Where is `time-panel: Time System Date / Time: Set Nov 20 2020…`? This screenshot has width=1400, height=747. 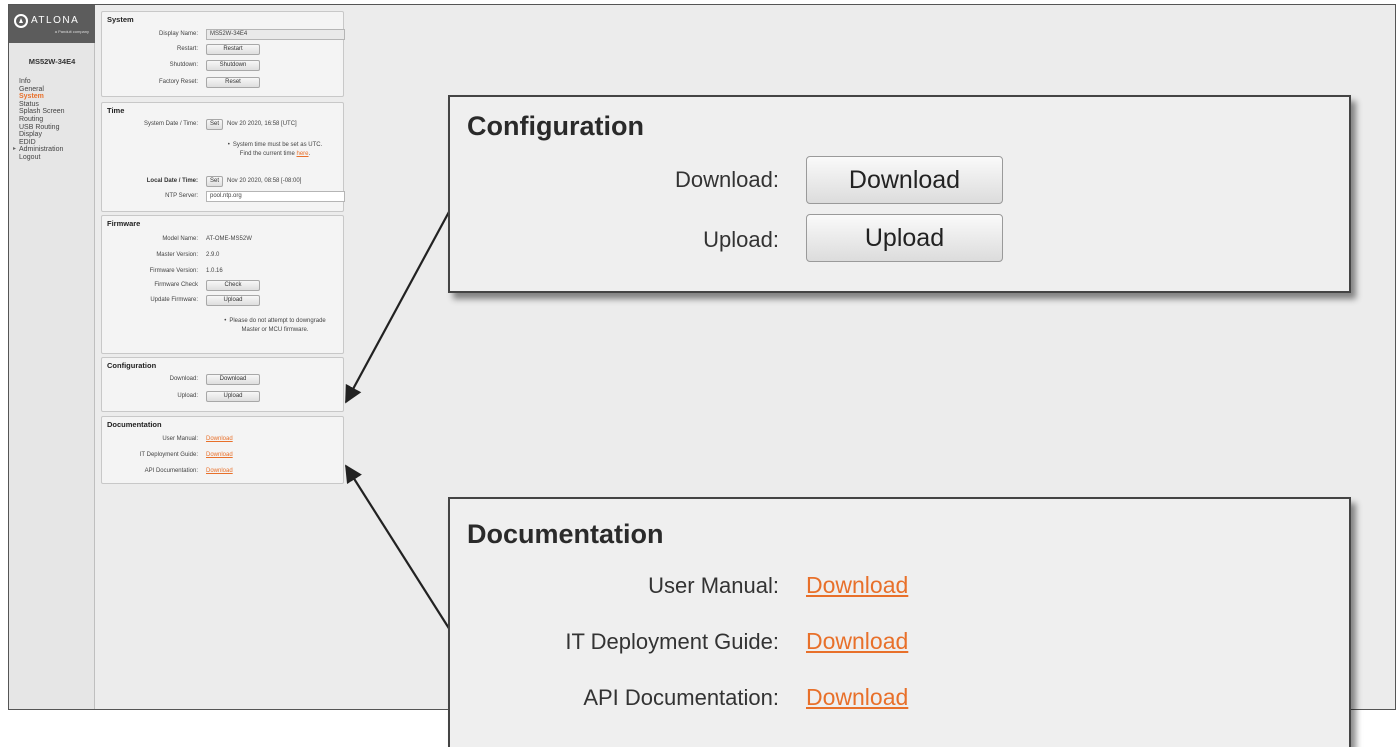
time-panel: Time System Date / Time: Set Nov 20 2020… is located at coordinates (223, 157).